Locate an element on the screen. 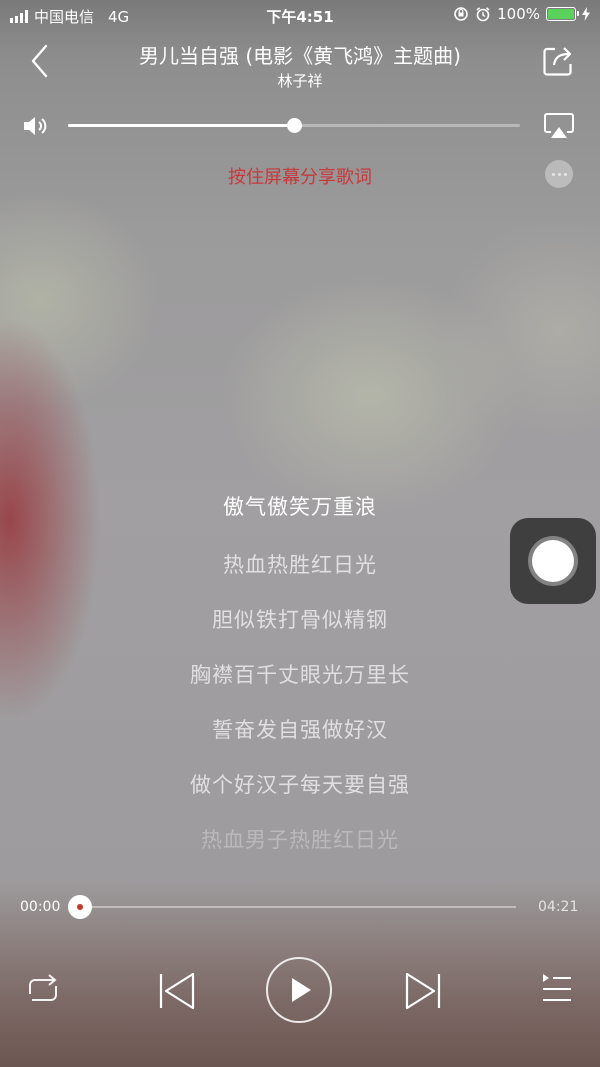  more-button is located at coordinates (559, 174).